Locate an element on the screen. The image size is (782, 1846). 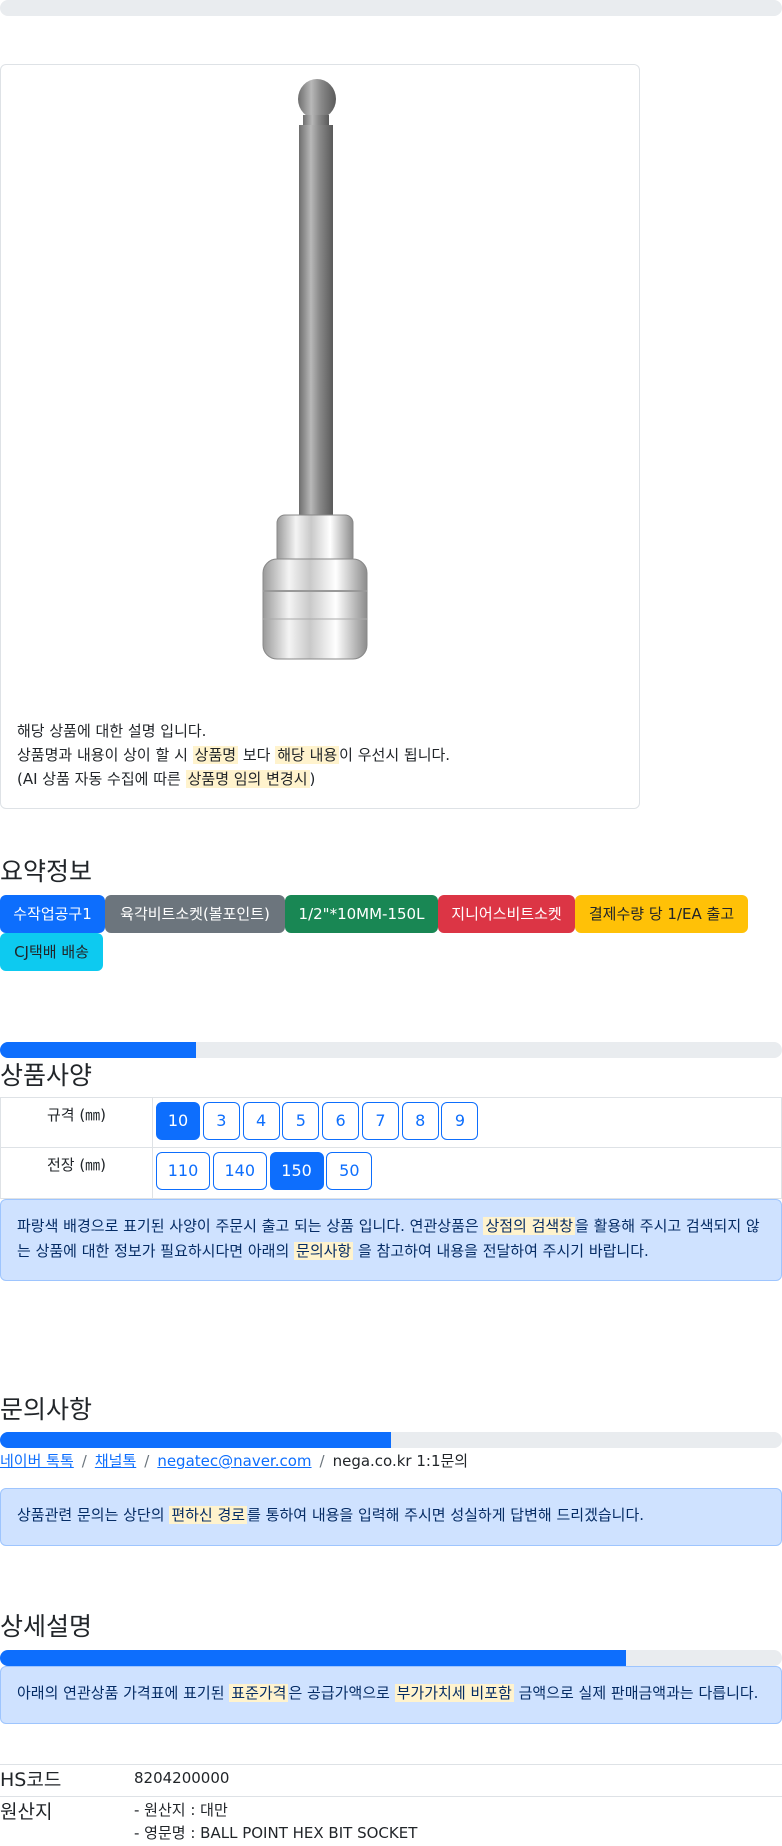
size-option-10: 10 is located at coordinates (178, 1121).